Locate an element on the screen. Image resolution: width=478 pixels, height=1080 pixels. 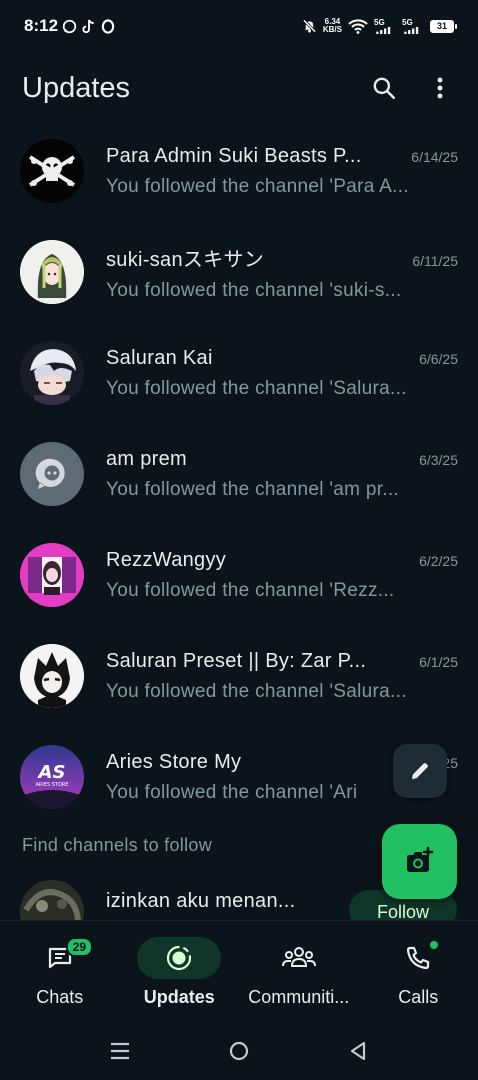
find-channels-heading: Find channels to follow is located at coordinates (117, 845).